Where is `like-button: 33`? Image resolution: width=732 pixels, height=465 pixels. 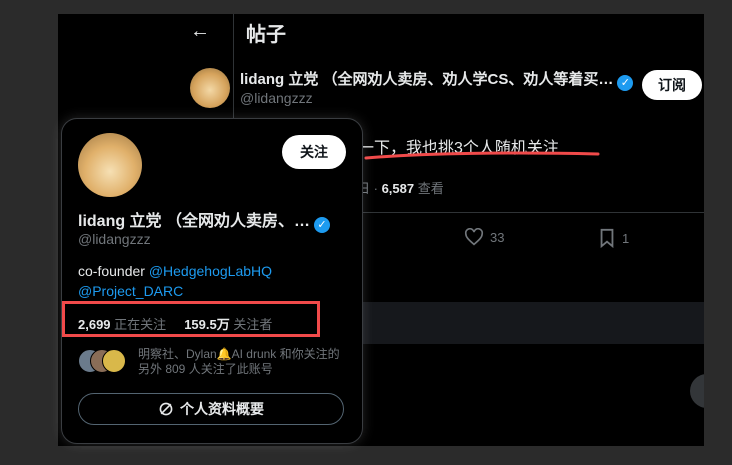 like-button: 33 is located at coordinates (484, 237).